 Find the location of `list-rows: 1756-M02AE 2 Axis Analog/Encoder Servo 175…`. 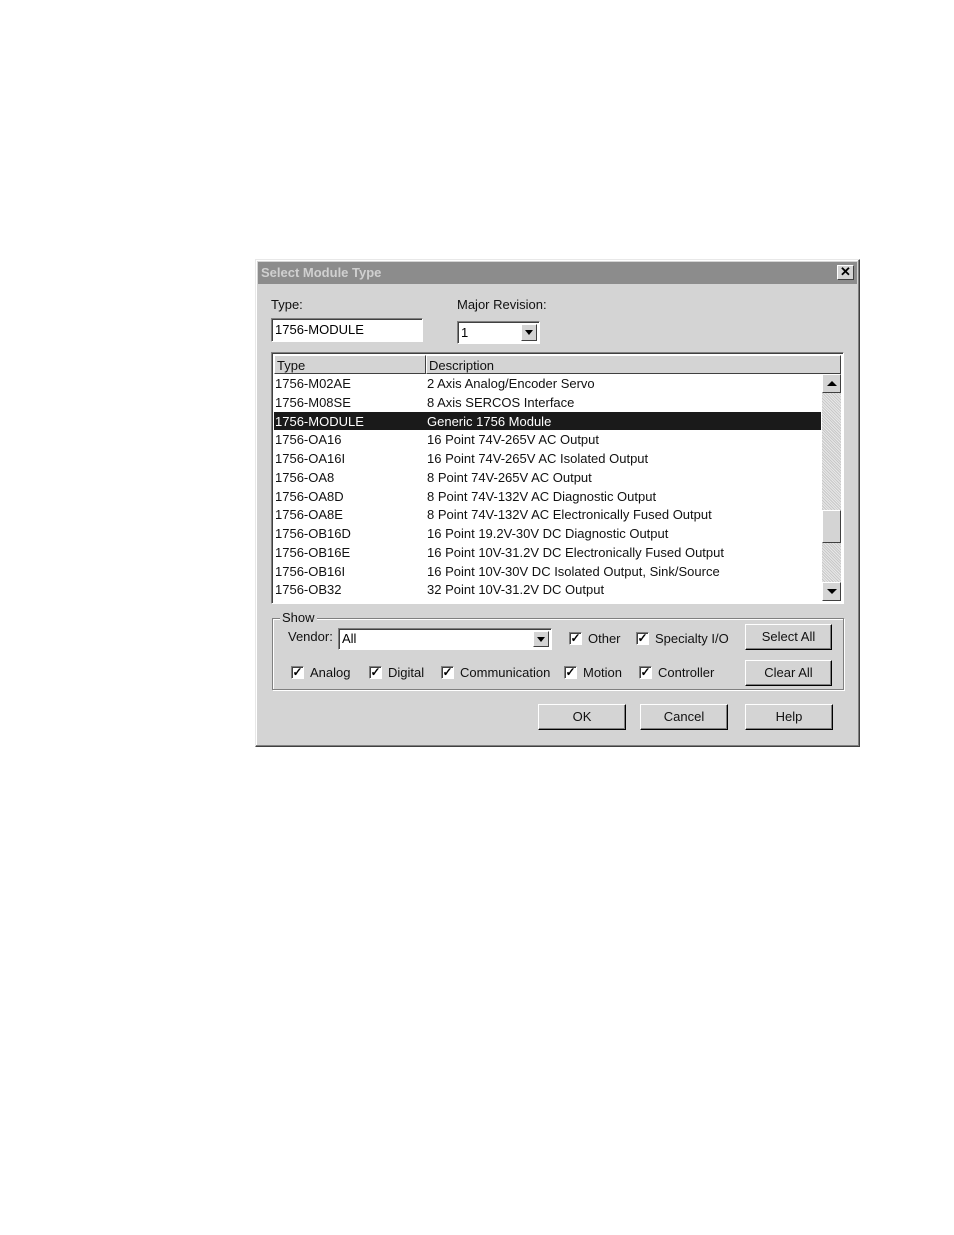

list-rows: 1756-M02AE 2 Axis Analog/Encoder Servo 175… is located at coordinates (547, 486).